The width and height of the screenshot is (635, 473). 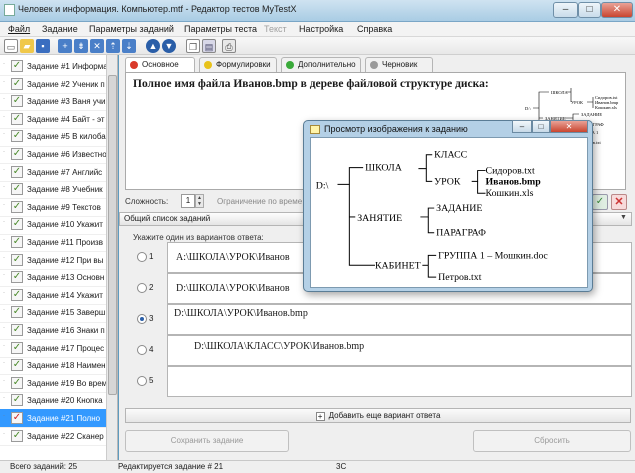 What do you see at coordinates (199, 201) in the screenshot?
I see `difficulty-spinner: ▲ ▼` at bounding box center [199, 201].